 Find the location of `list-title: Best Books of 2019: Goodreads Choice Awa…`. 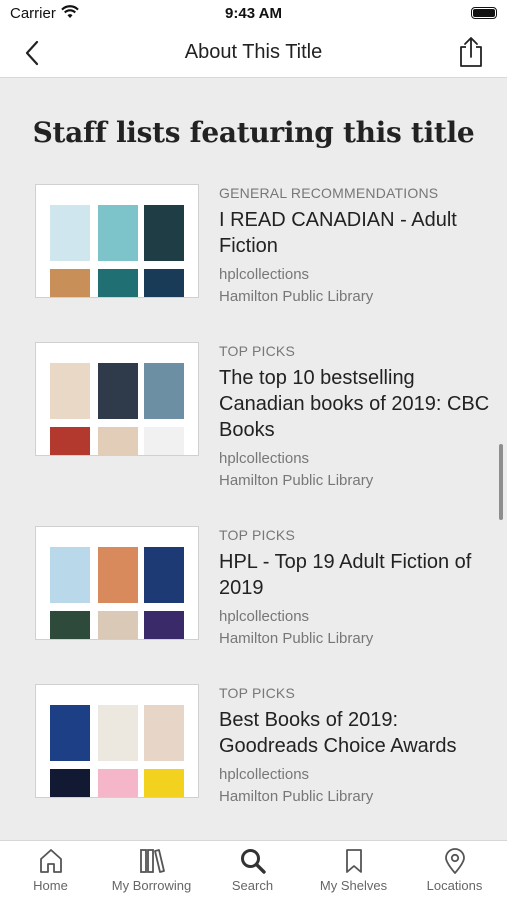

list-title: Best Books of 2019: Goodreads Choice Awa… is located at coordinates (359, 733).